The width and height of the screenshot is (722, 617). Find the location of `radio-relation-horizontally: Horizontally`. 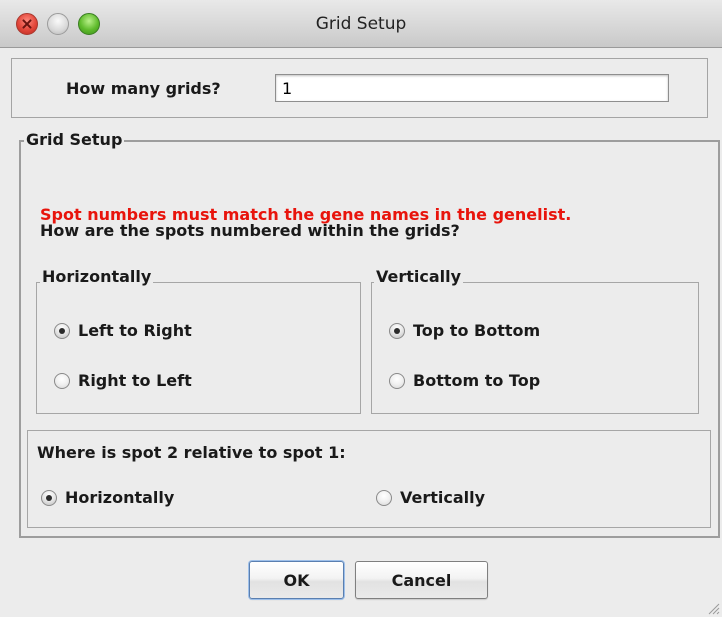

radio-relation-horizontally: Horizontally is located at coordinates (107, 497).